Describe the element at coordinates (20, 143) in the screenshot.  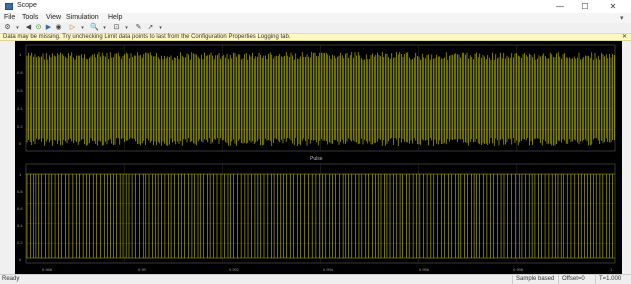
I see `top-ytick: 0` at that location.